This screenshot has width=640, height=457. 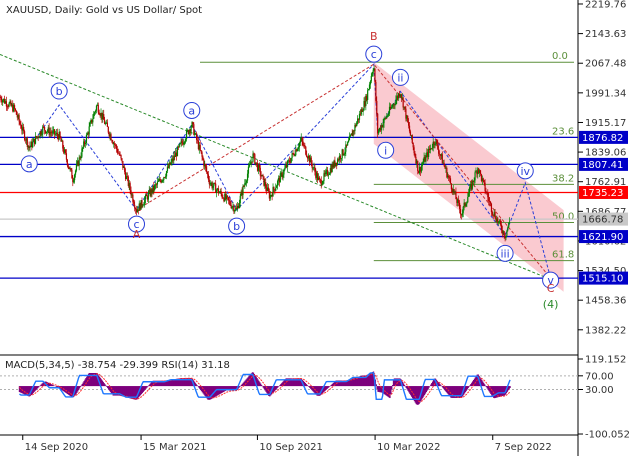 What do you see at coordinates (505, 253) in the screenshot?
I see `wave-label-minor: iii` at bounding box center [505, 253].